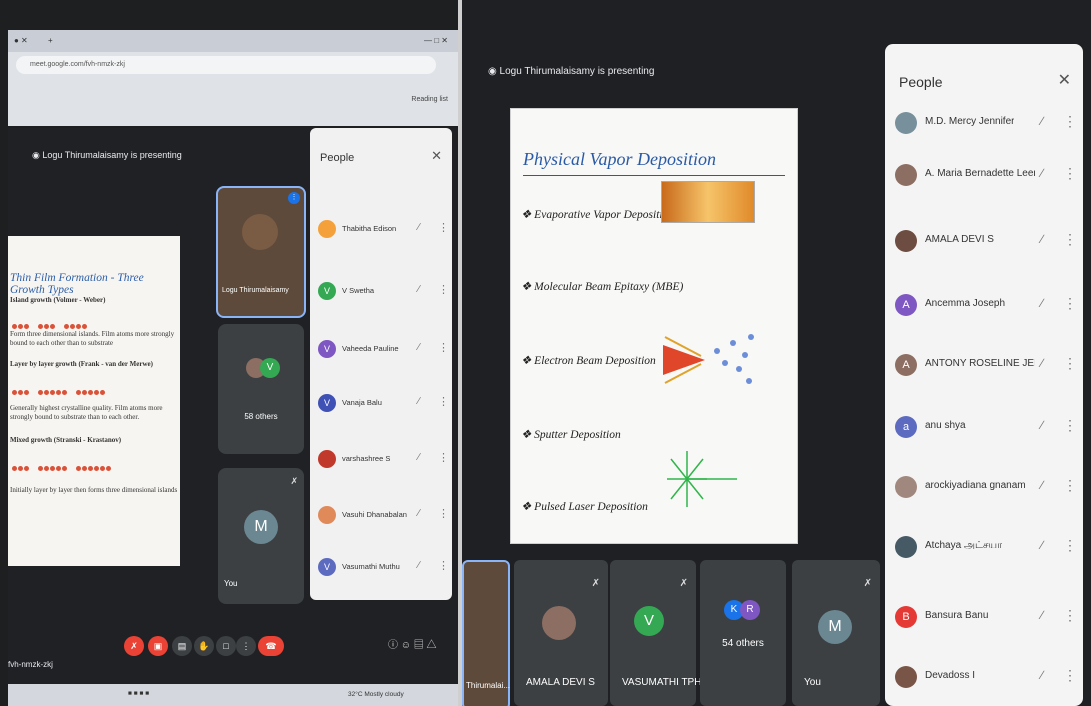  What do you see at coordinates (261, 536) in the screenshot?
I see `self-tile: M You ✗` at bounding box center [261, 536].